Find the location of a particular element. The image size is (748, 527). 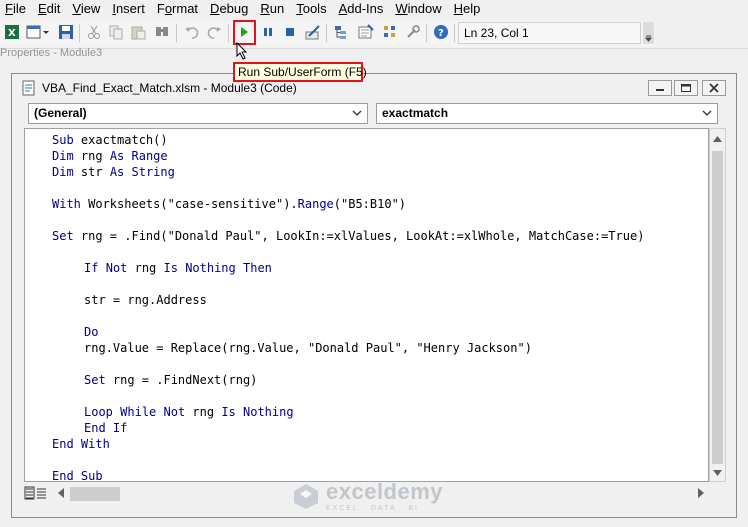

scroll-down-icon is located at coordinates (717, 473).